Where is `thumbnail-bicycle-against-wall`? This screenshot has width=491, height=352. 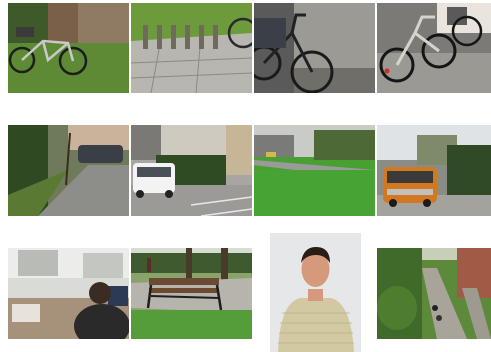 thumbnail-bicycle-against-wall is located at coordinates (314, 48).